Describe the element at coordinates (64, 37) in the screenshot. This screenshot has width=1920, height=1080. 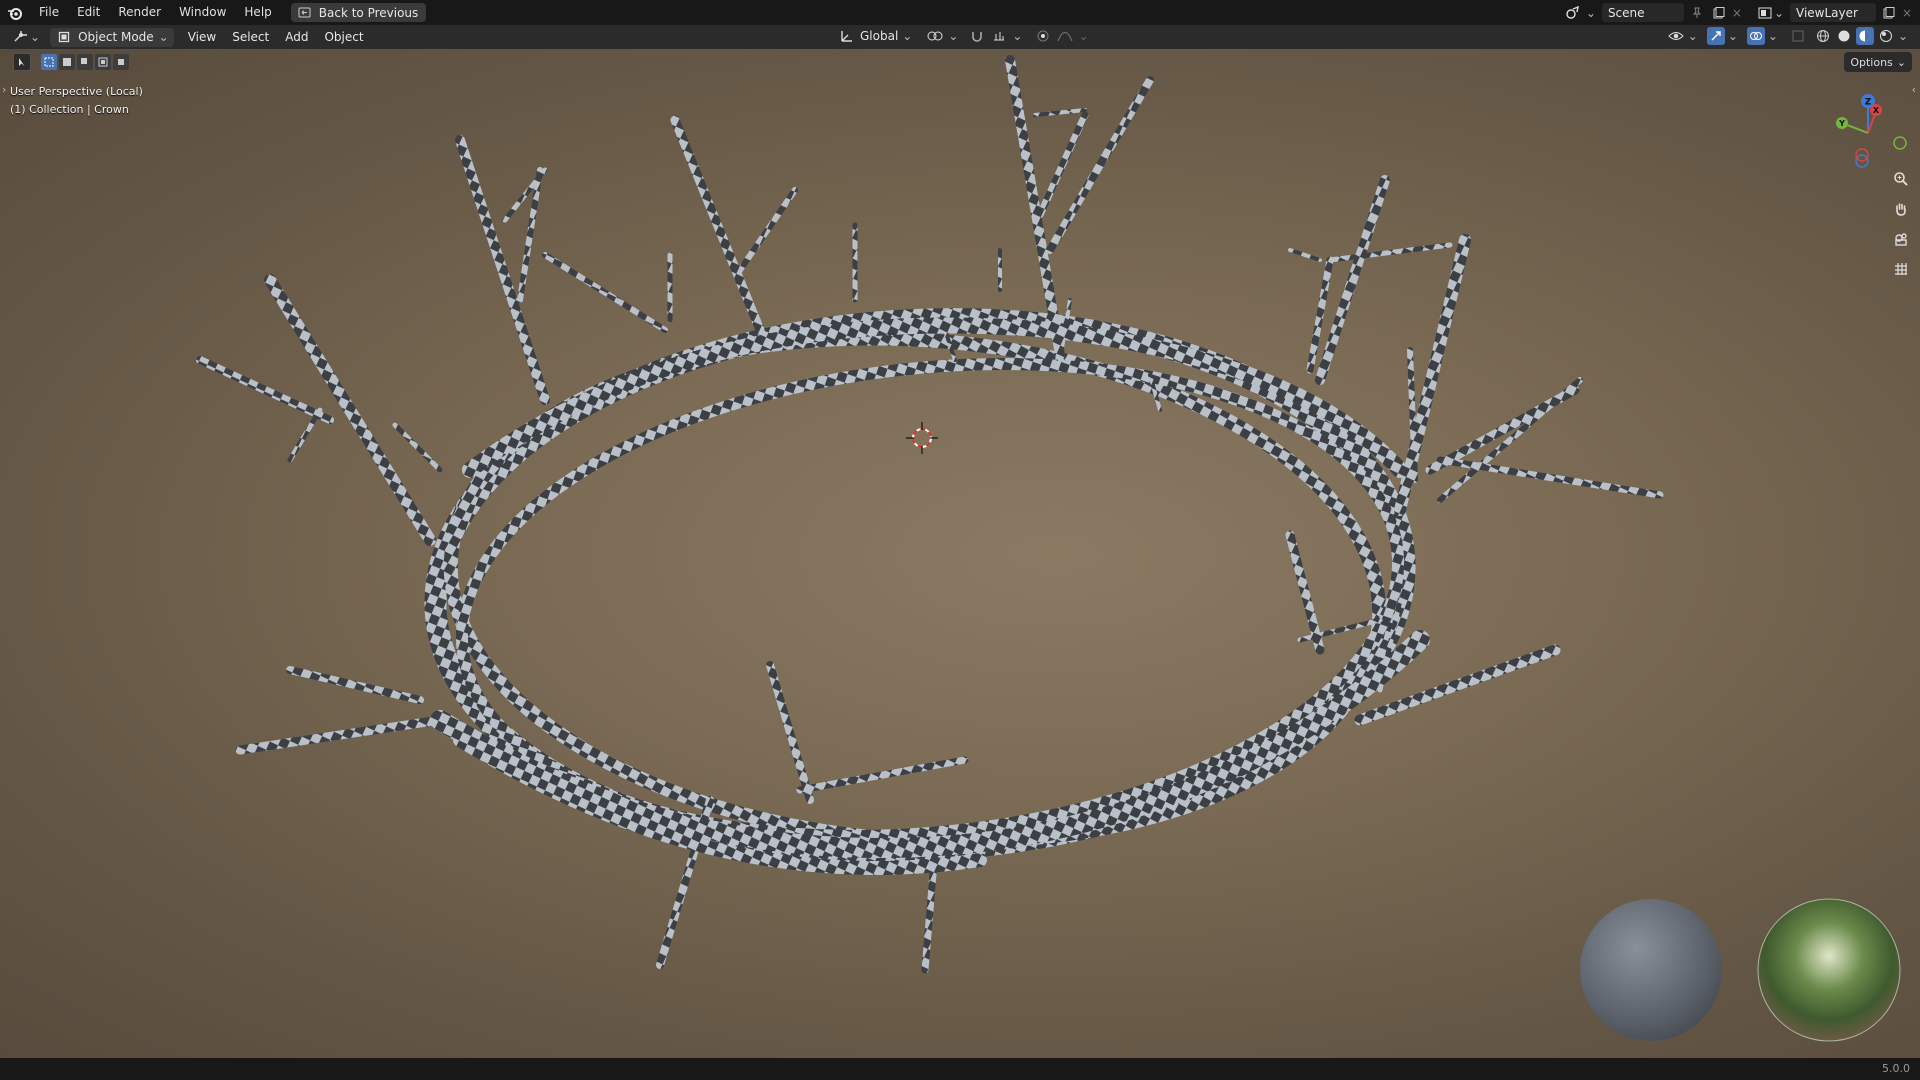
I see `object-mode-icon` at that location.